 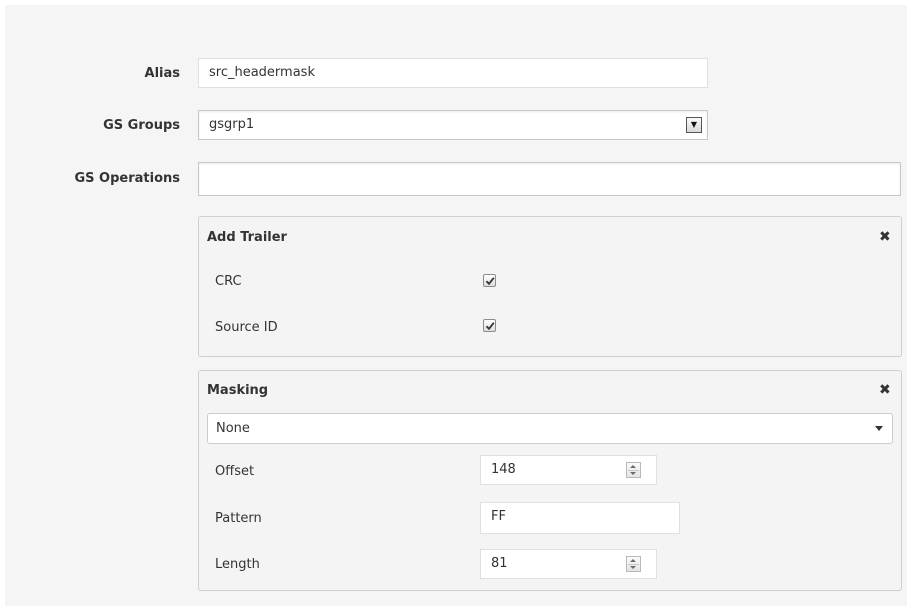 I want to click on crc-label: CRC, so click(x=228, y=281).